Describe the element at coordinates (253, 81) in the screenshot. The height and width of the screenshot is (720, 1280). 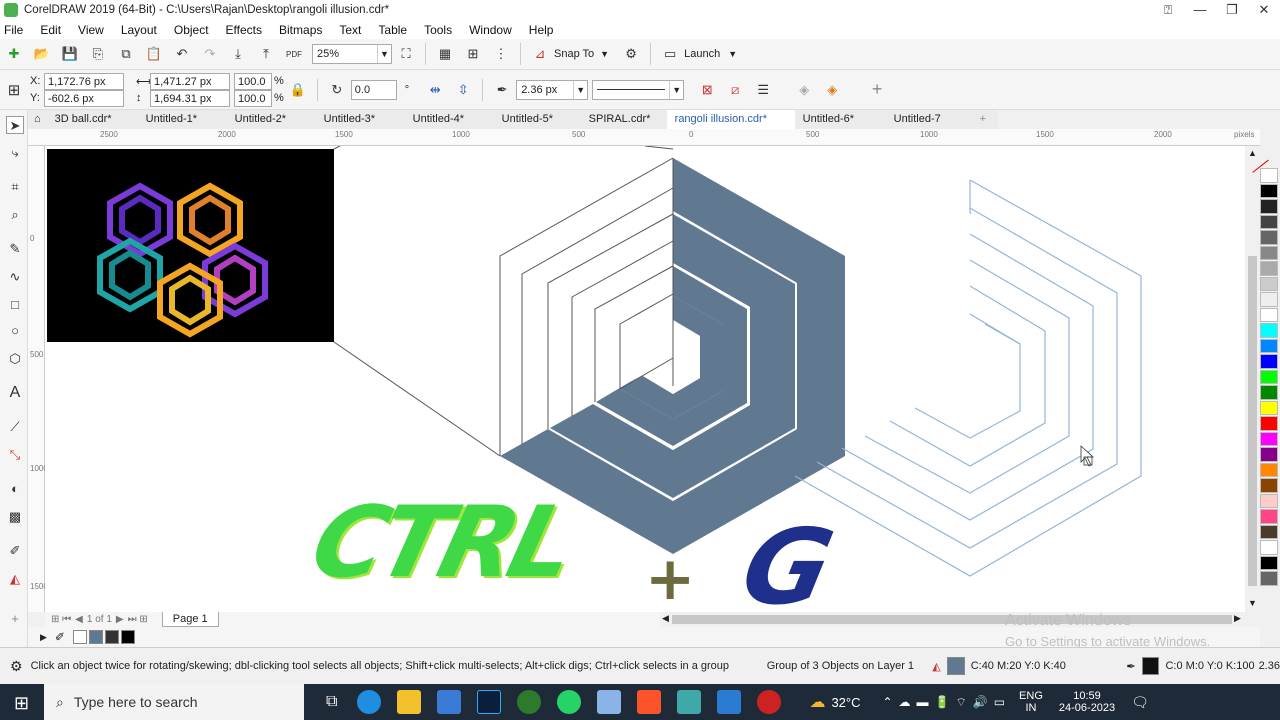
I see `scale-width-field: 100.0` at that location.